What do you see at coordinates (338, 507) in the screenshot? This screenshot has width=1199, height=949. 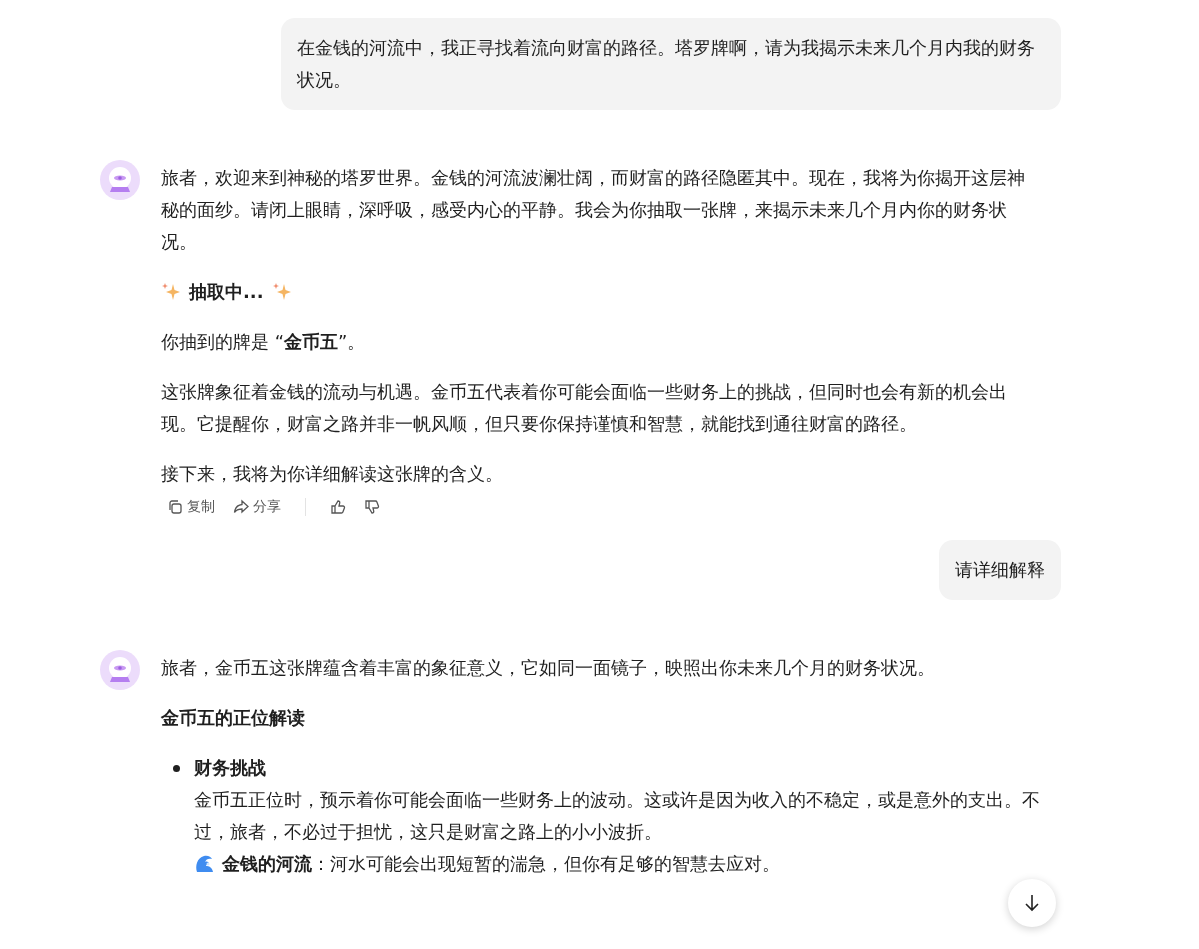 I see `thumbs-up-icon` at bounding box center [338, 507].